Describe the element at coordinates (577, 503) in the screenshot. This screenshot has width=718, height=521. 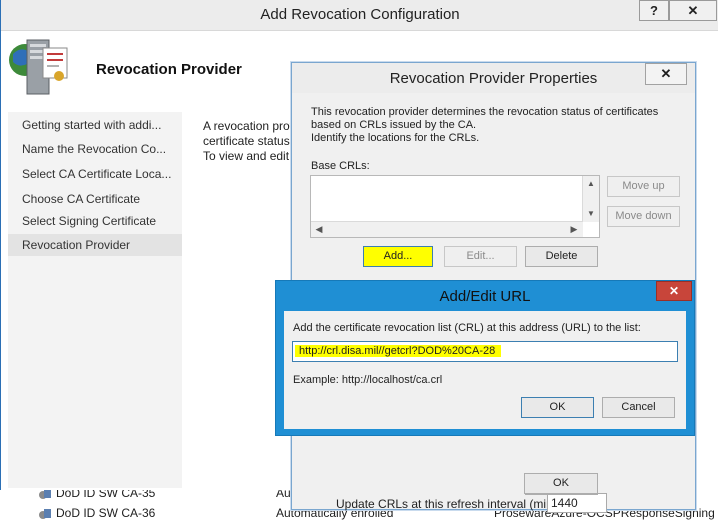
I see `refresh-interval-input: 1440` at that location.